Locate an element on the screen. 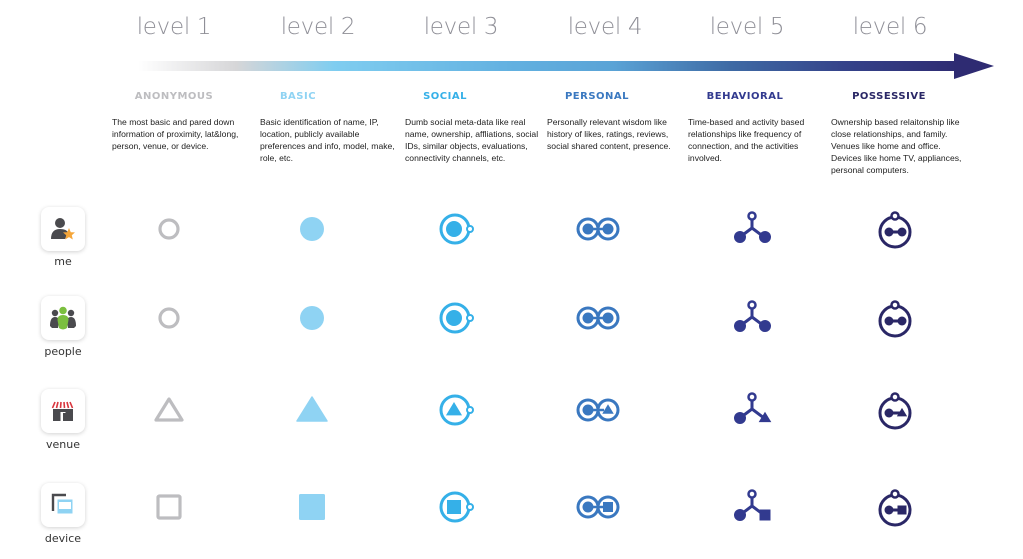 The image size is (1023, 559). group-icon is located at coordinates (63, 318).